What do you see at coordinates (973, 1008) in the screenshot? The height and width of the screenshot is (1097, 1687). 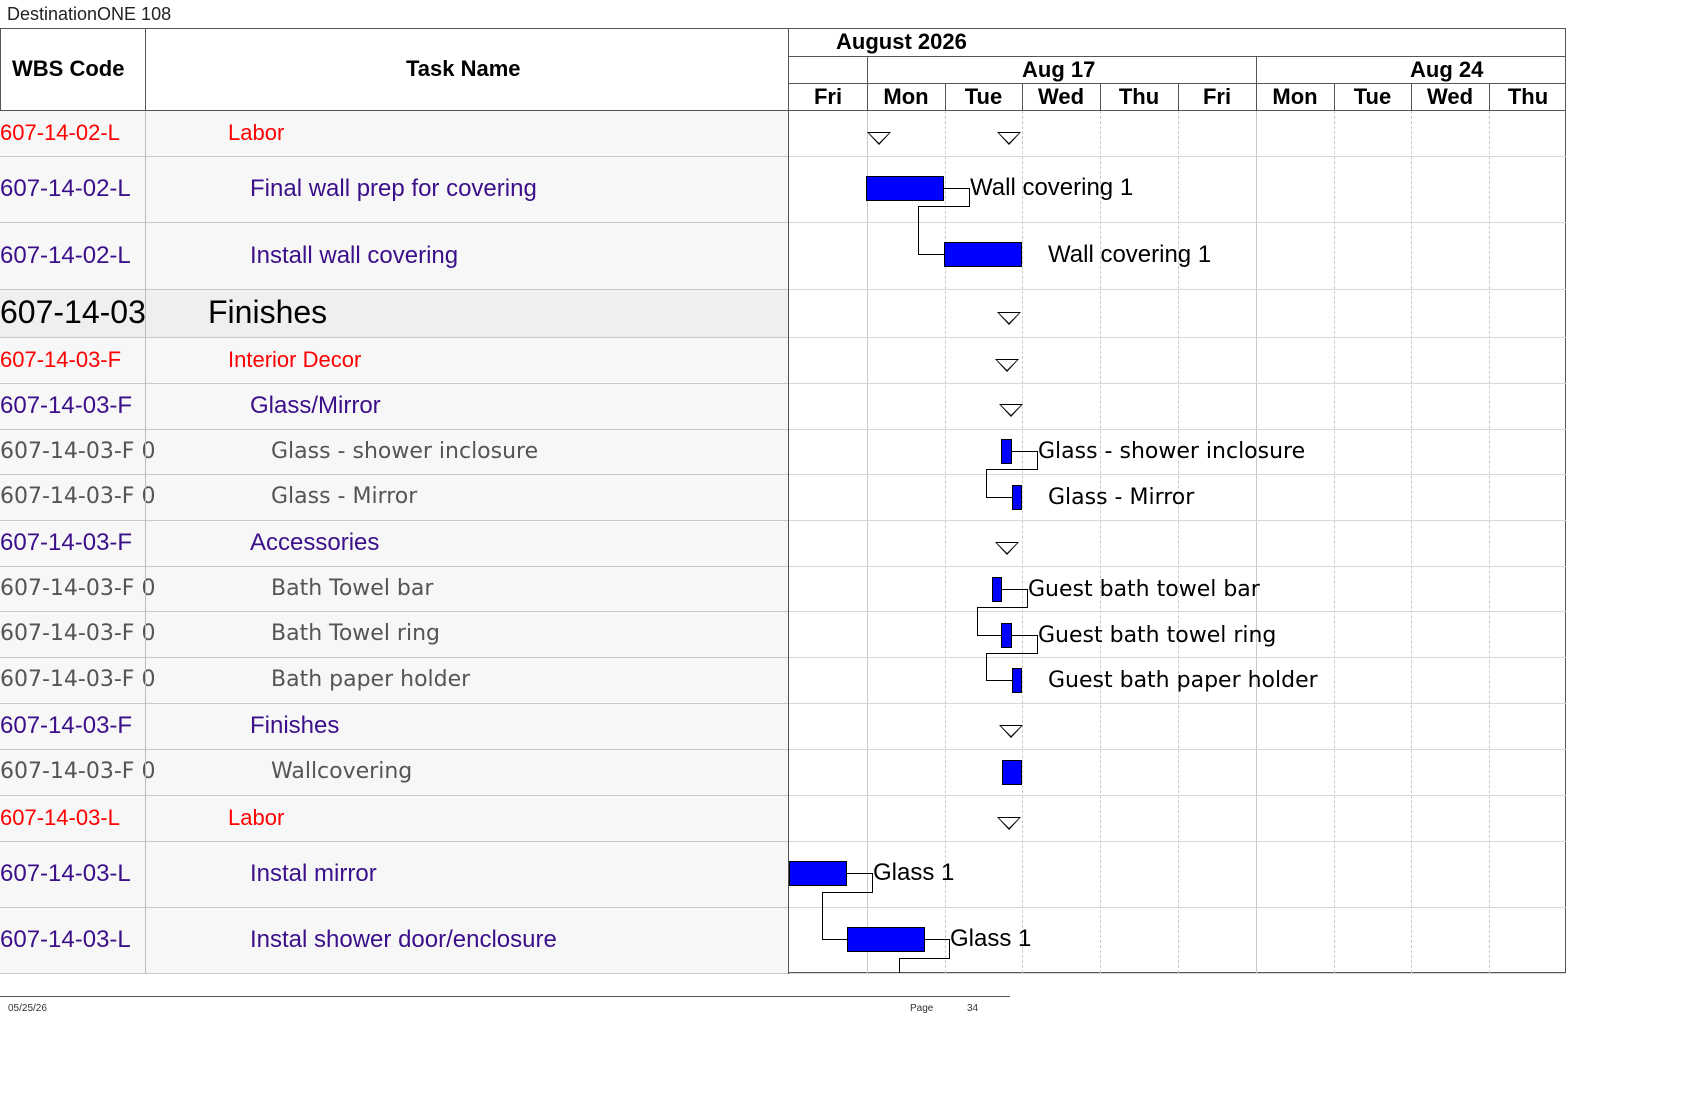 I see `footer-page-number: 34` at bounding box center [973, 1008].